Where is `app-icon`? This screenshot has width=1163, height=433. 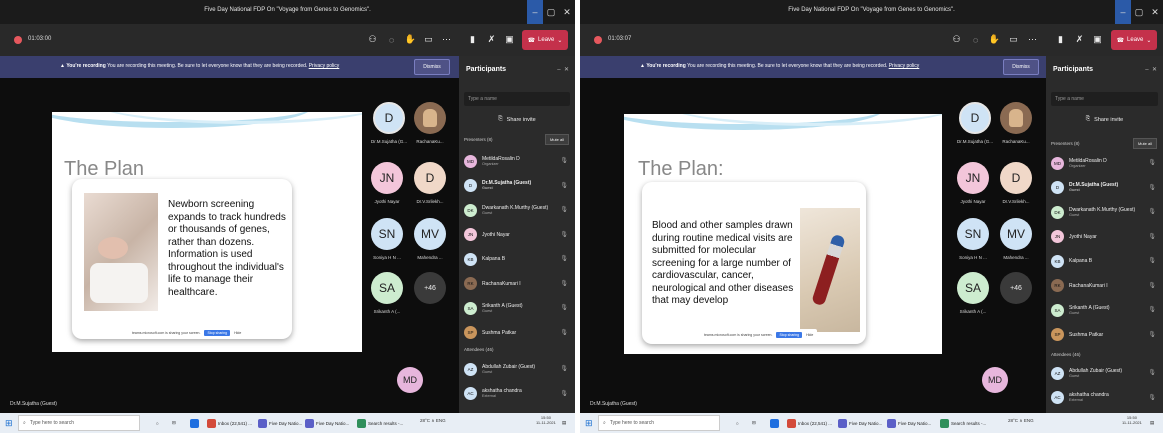 app-icon is located at coordinates (774, 423).